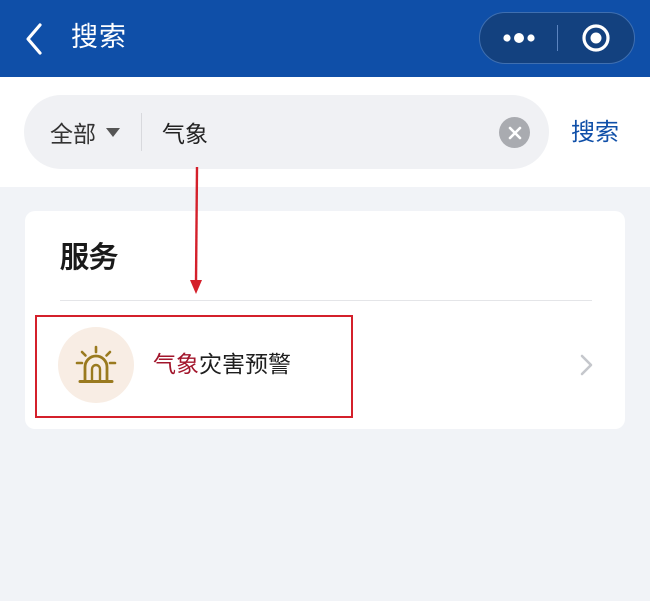 This screenshot has height=601, width=650. I want to click on search-box: 全部, so click(286, 132).